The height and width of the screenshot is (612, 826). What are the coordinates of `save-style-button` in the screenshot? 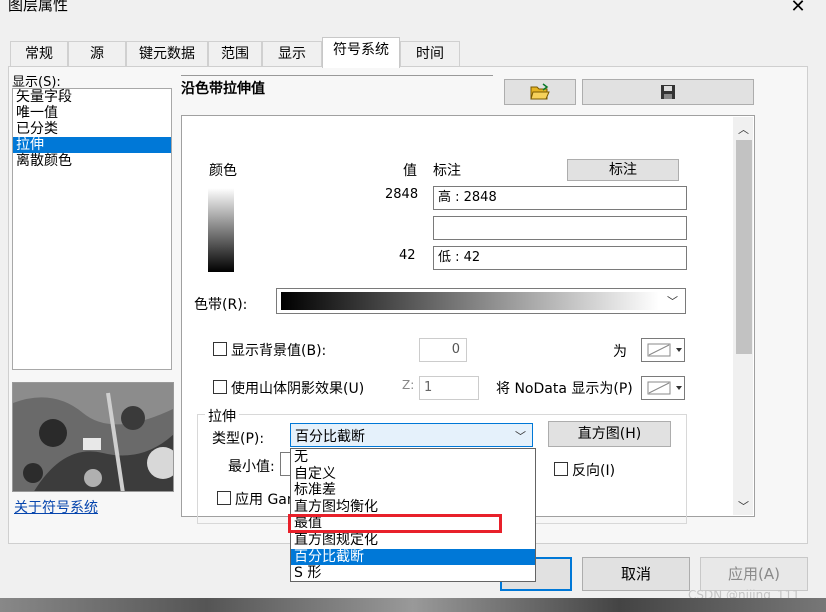 It's located at (668, 92).